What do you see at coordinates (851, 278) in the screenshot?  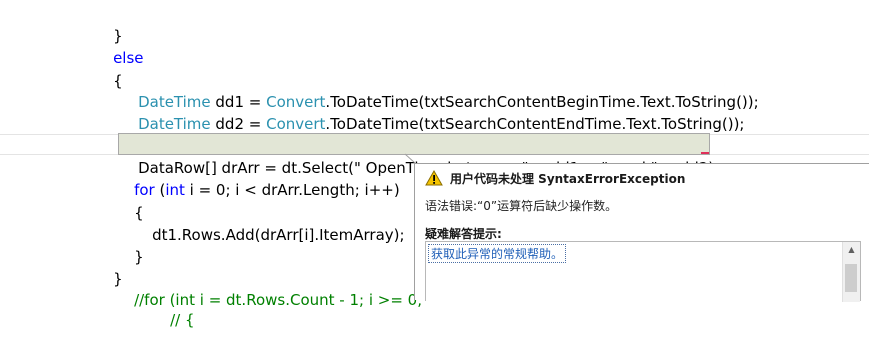 I see `scroll-thumb` at bounding box center [851, 278].